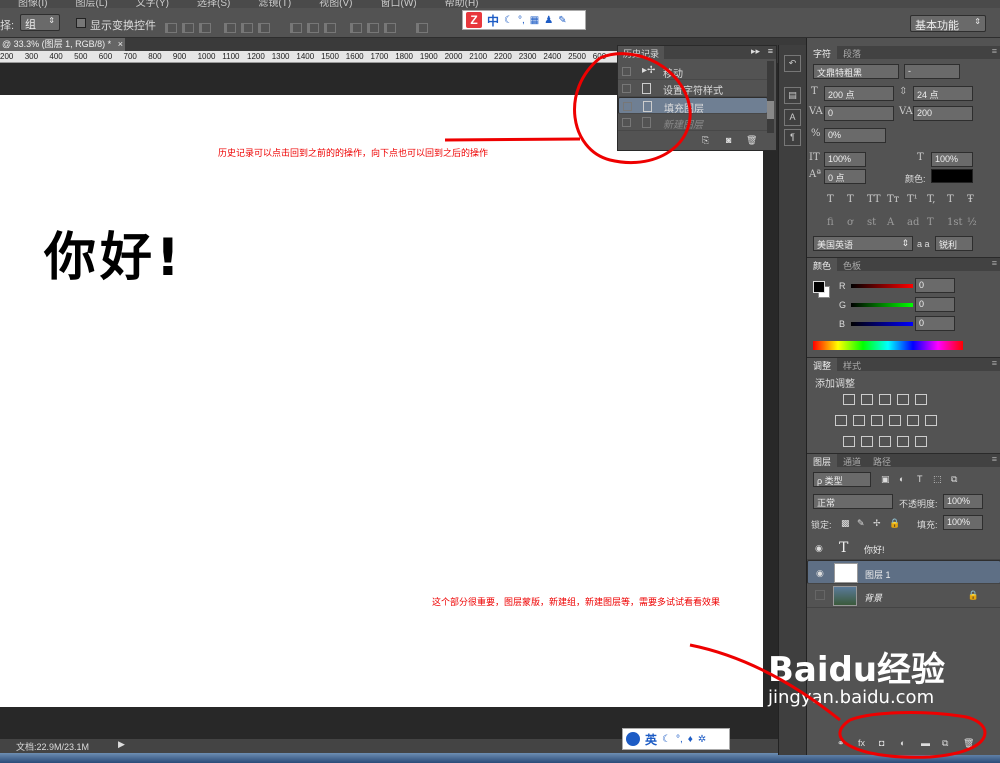 Image resolution: width=1000 pixels, height=763 pixels. Describe the element at coordinates (877, 523) in the screenshot. I see `lock-position-icon: ✢` at that location.